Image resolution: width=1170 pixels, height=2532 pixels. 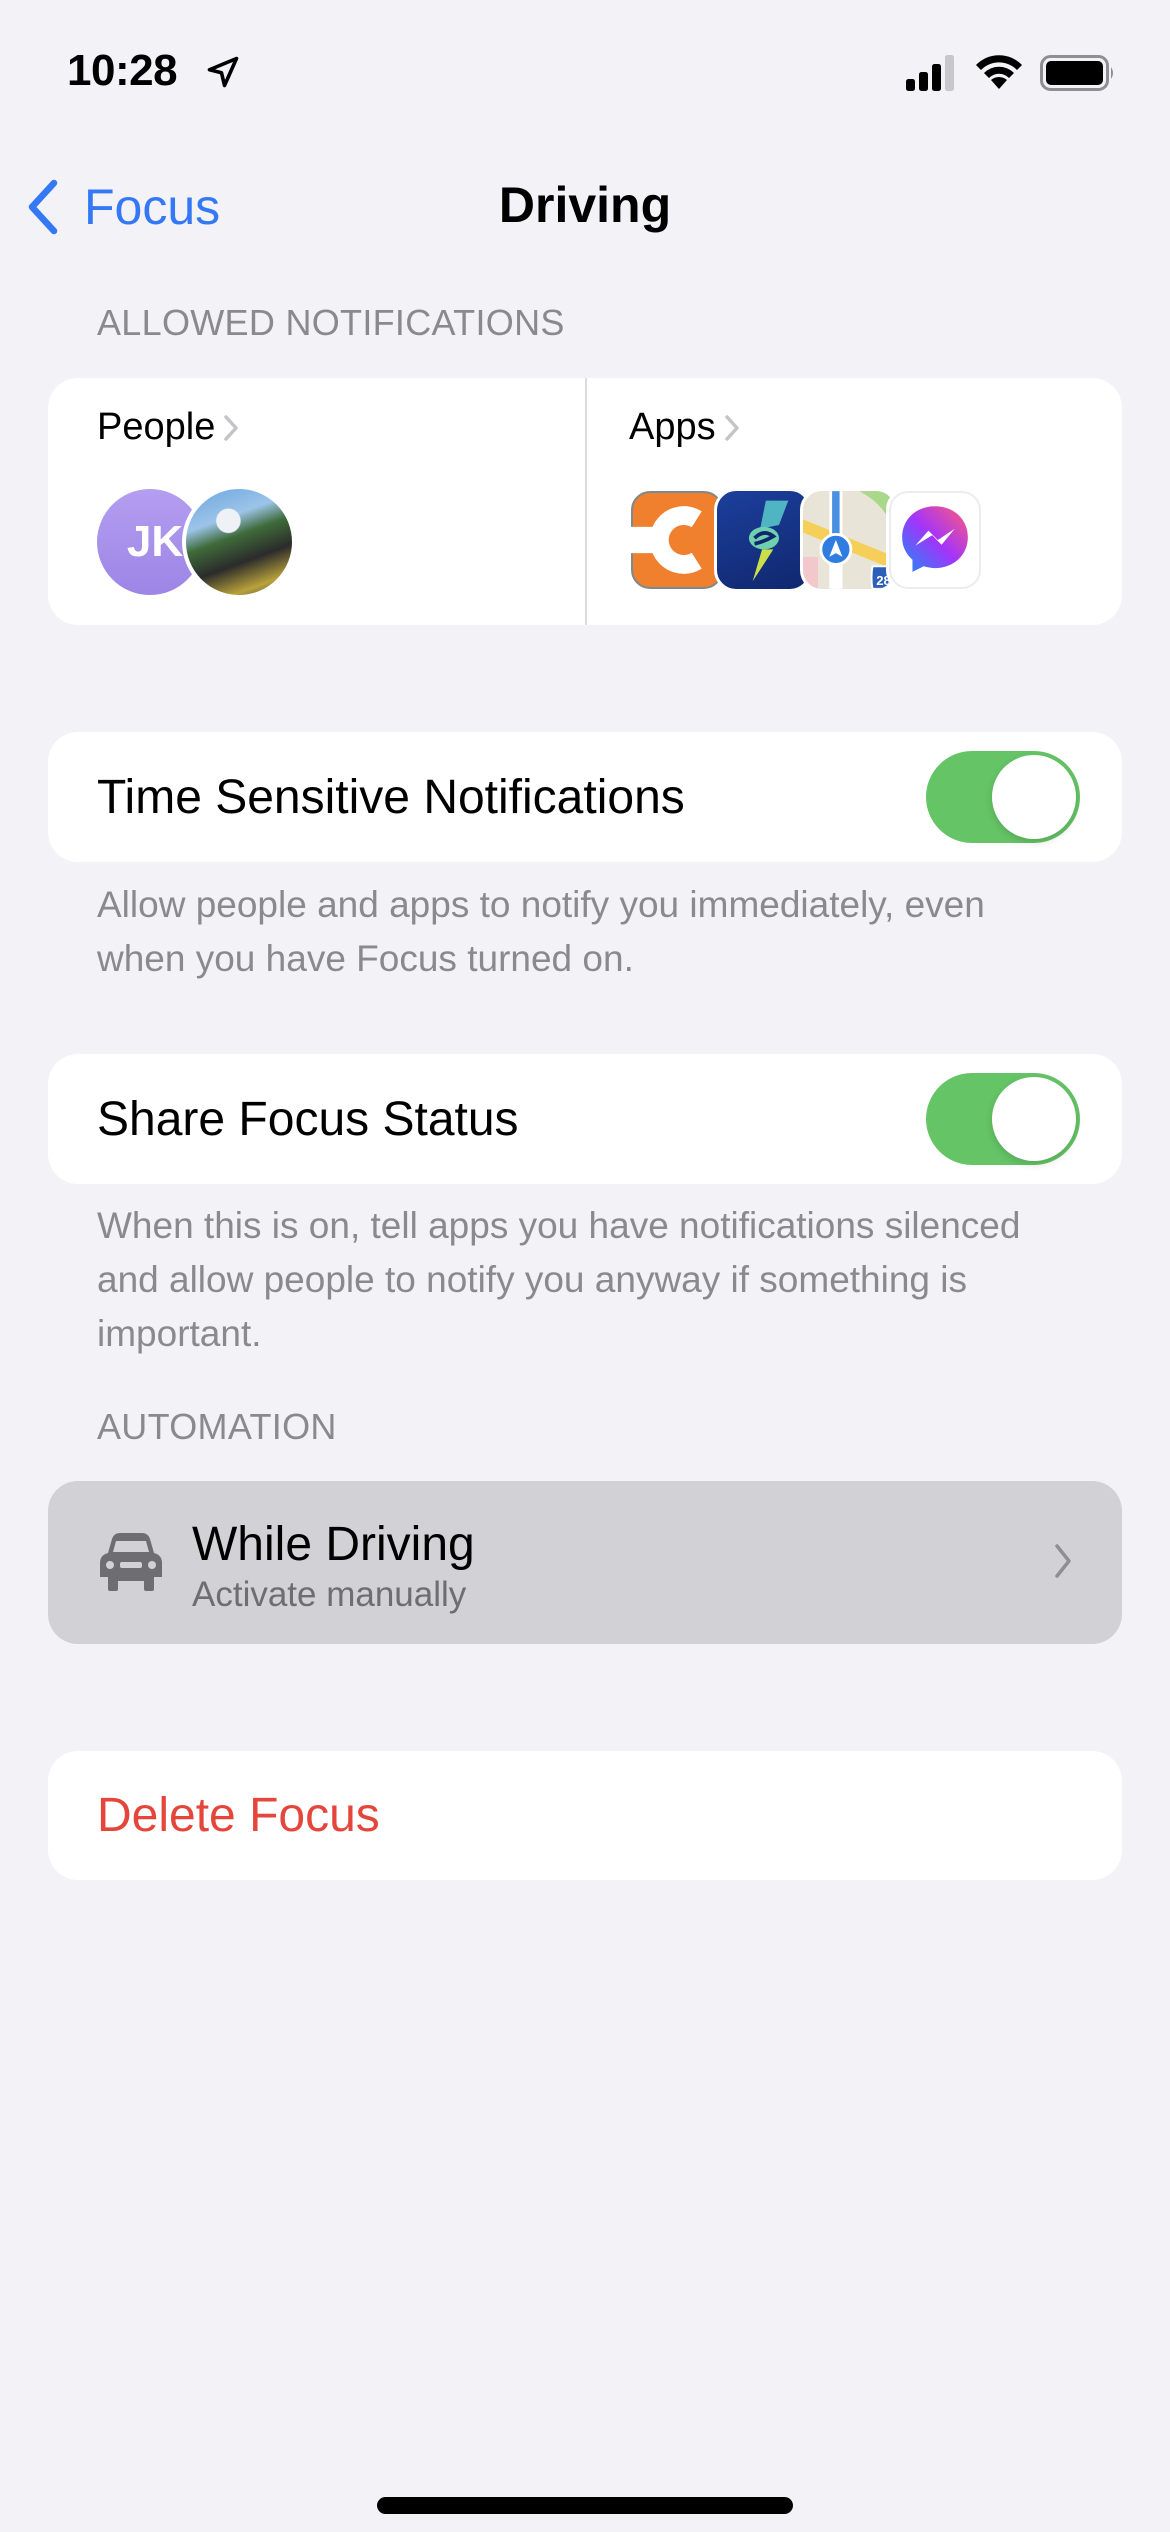 What do you see at coordinates (585, 205) in the screenshot?
I see `page-title: Driving` at bounding box center [585, 205].